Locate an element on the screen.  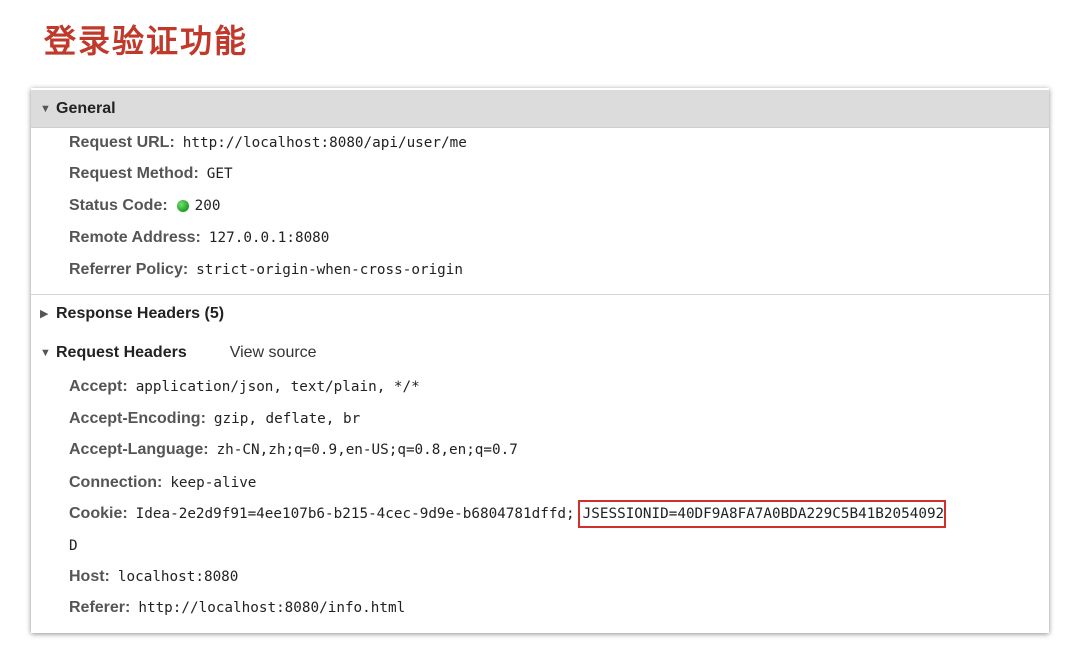
request-row-referer: Referer: http://localhost:8080/info.html is located at coordinates (559, 608).